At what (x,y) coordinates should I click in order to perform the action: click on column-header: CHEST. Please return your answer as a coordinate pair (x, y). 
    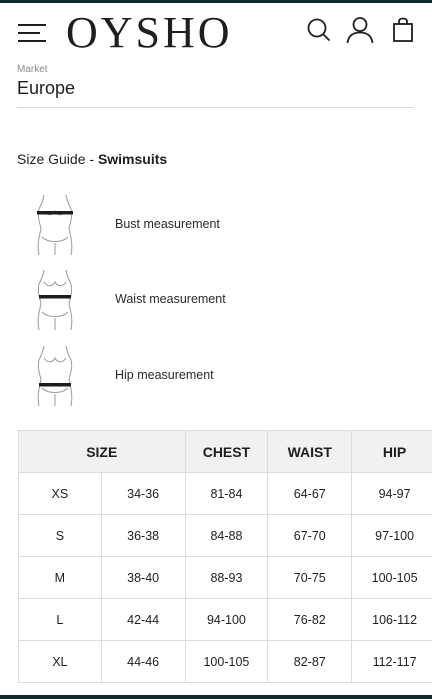
    Looking at the image, I should click on (226, 451).